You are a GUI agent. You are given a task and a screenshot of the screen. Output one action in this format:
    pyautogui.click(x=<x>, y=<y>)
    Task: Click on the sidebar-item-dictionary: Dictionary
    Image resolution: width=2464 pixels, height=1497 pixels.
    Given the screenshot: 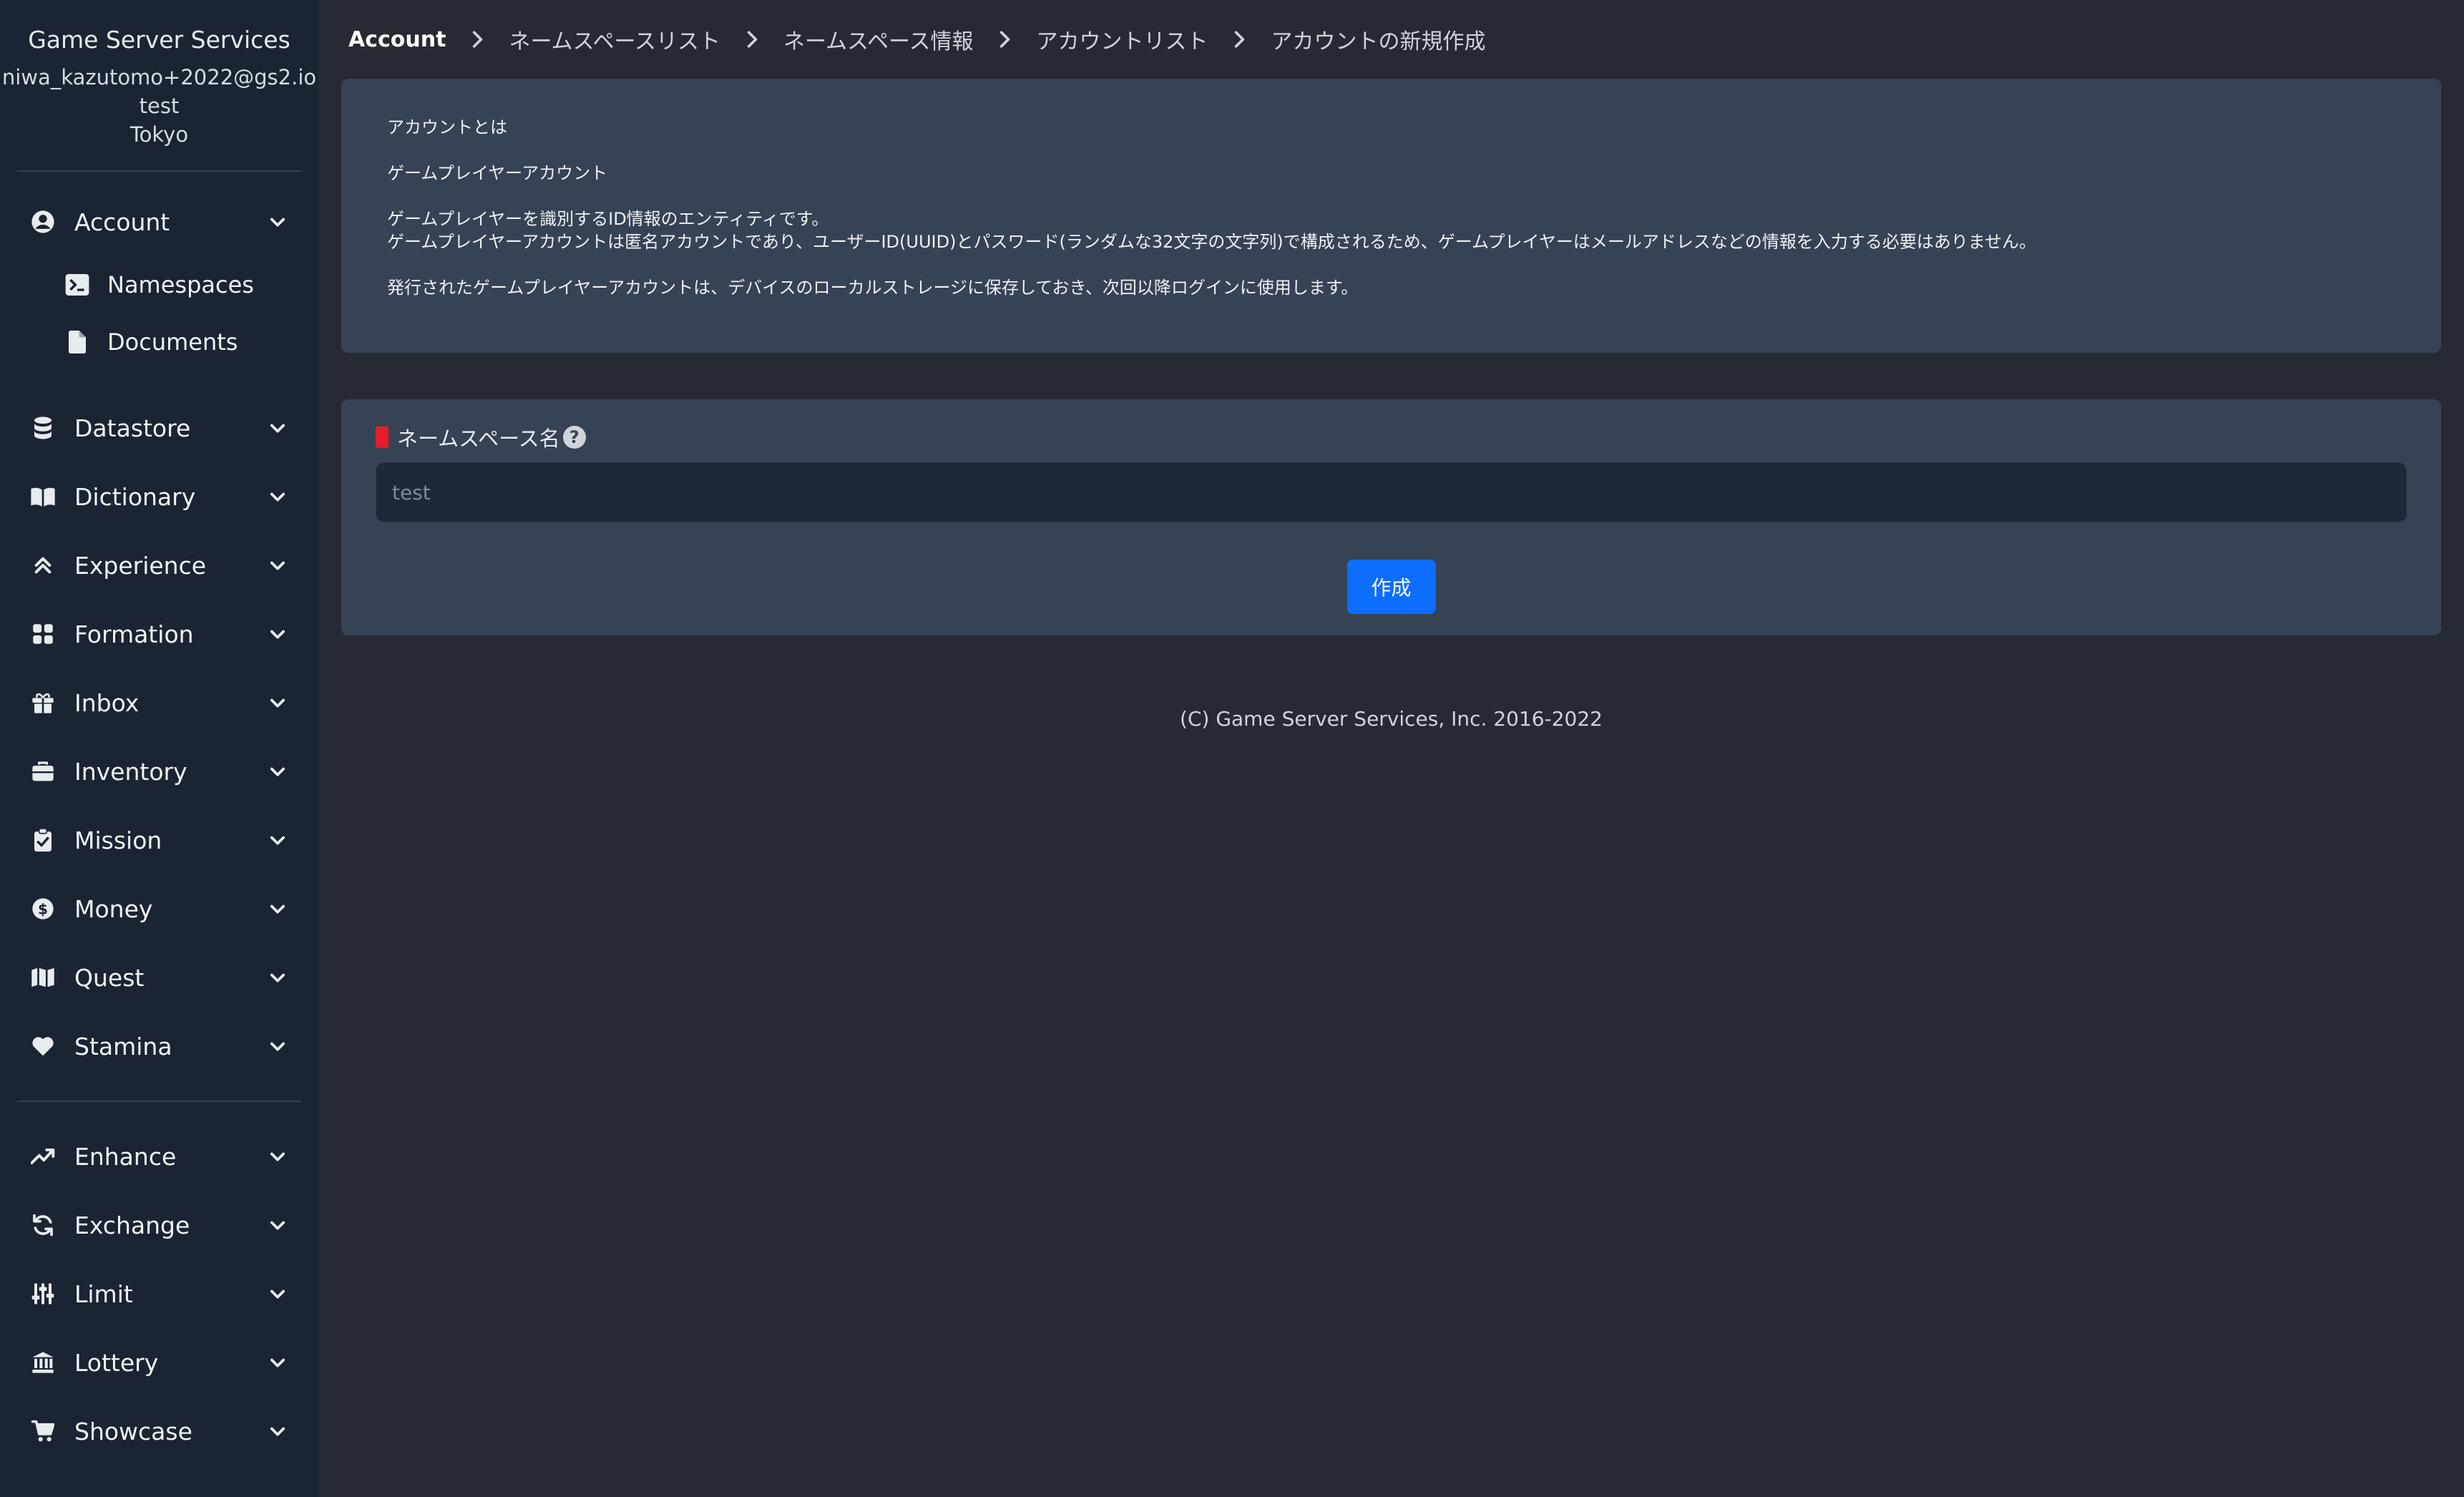 What is the action you would take?
    pyautogui.click(x=159, y=496)
    